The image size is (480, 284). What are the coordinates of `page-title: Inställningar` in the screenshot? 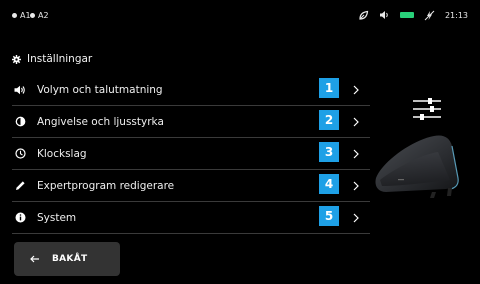 It's located at (60, 58).